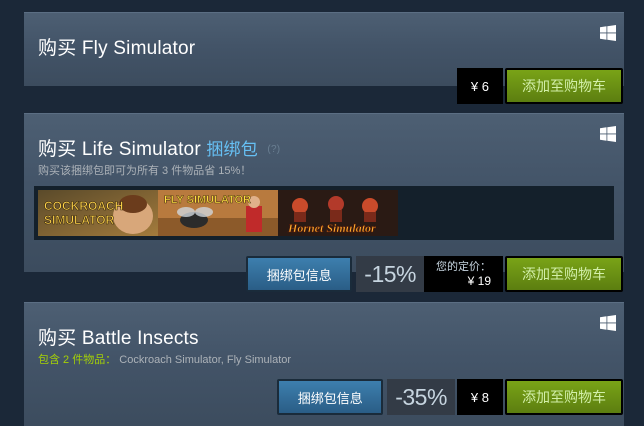  I want to click on panel-title: 购买 Battle Insects, so click(118, 338).